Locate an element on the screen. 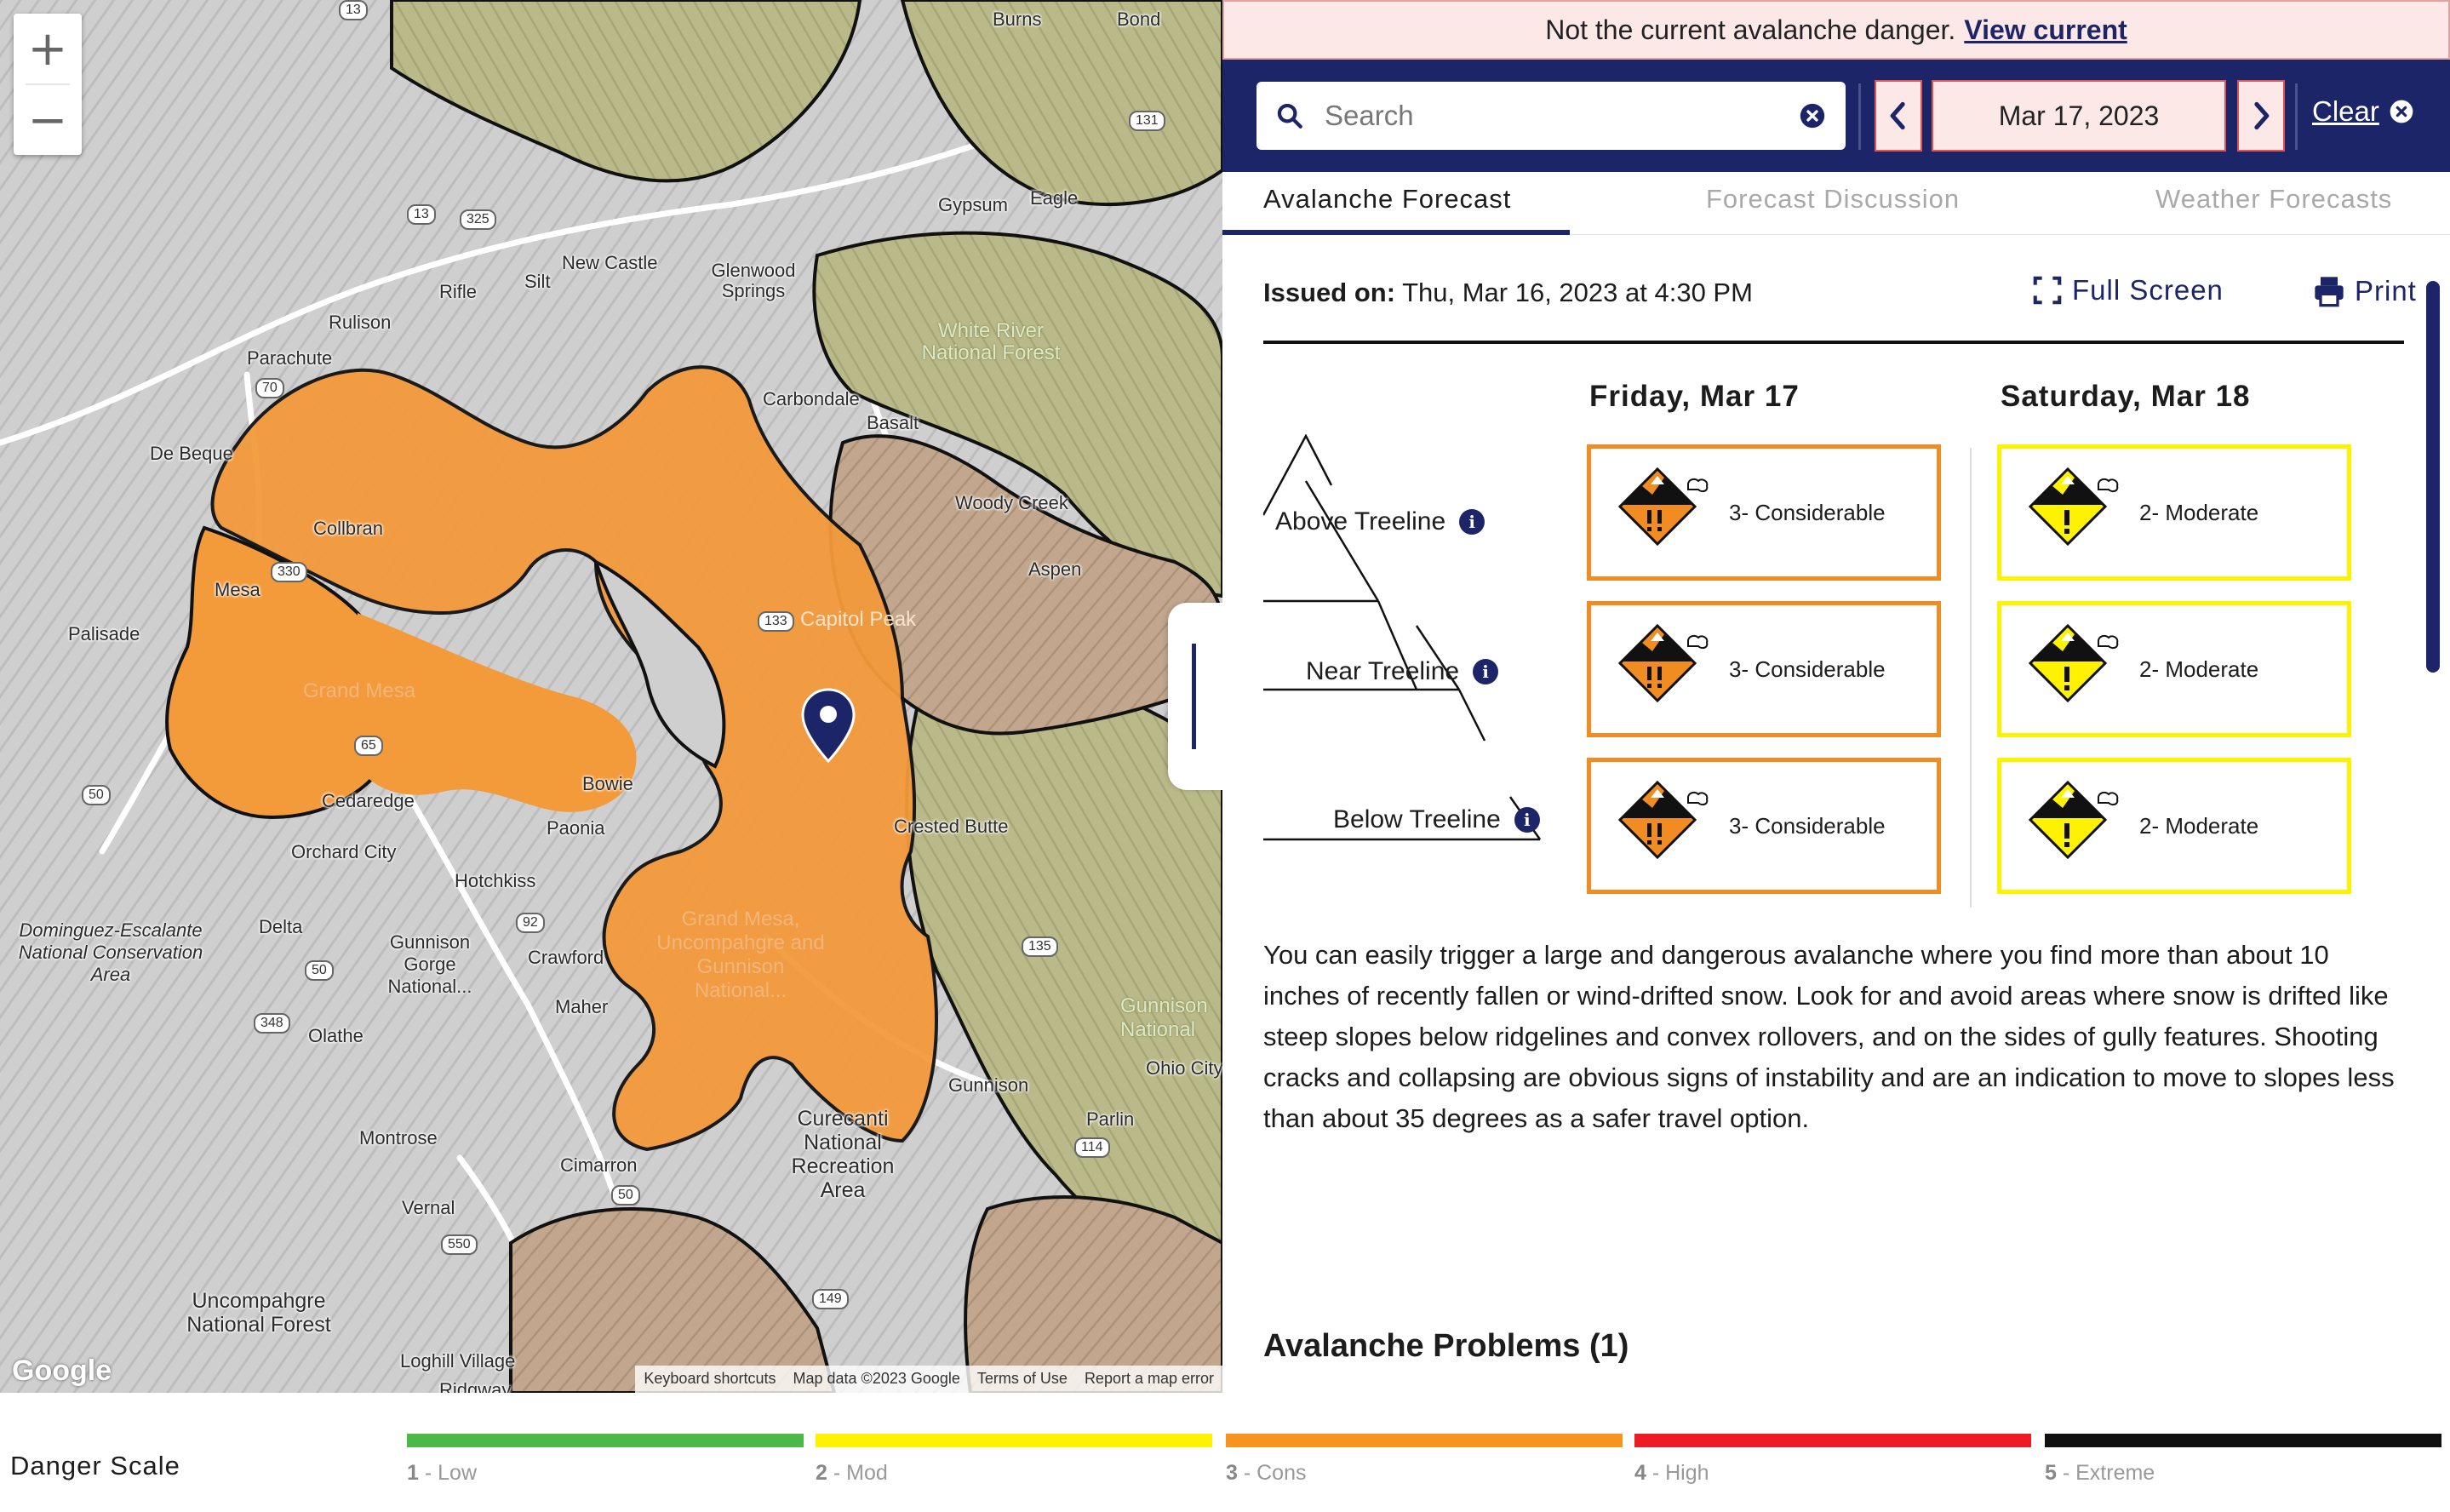 The image size is (2450, 1512). close-icon is located at coordinates (2401, 111).